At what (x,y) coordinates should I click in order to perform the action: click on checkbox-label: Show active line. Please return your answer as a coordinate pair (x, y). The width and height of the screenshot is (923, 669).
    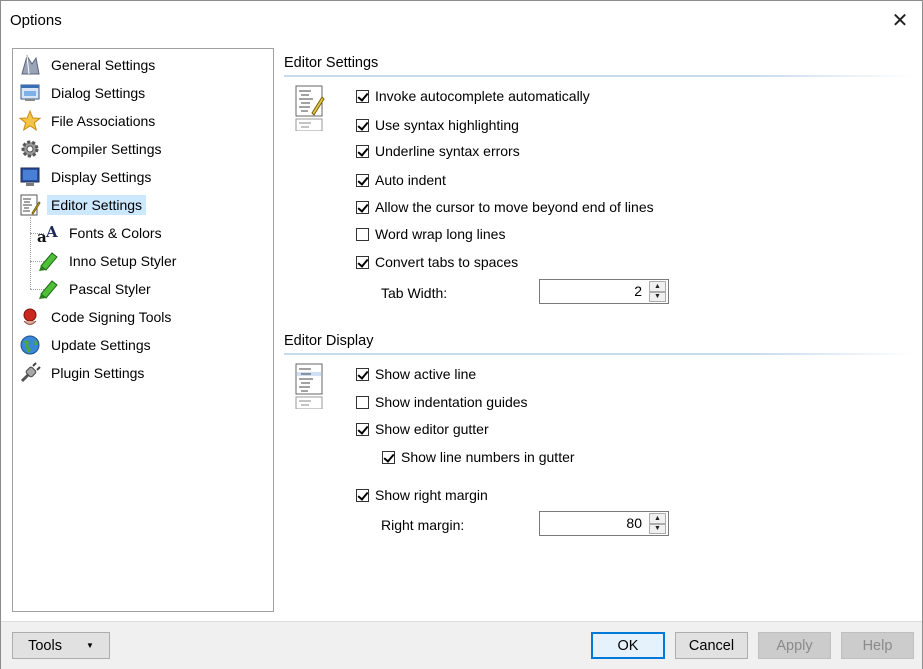
    Looking at the image, I should click on (426, 374).